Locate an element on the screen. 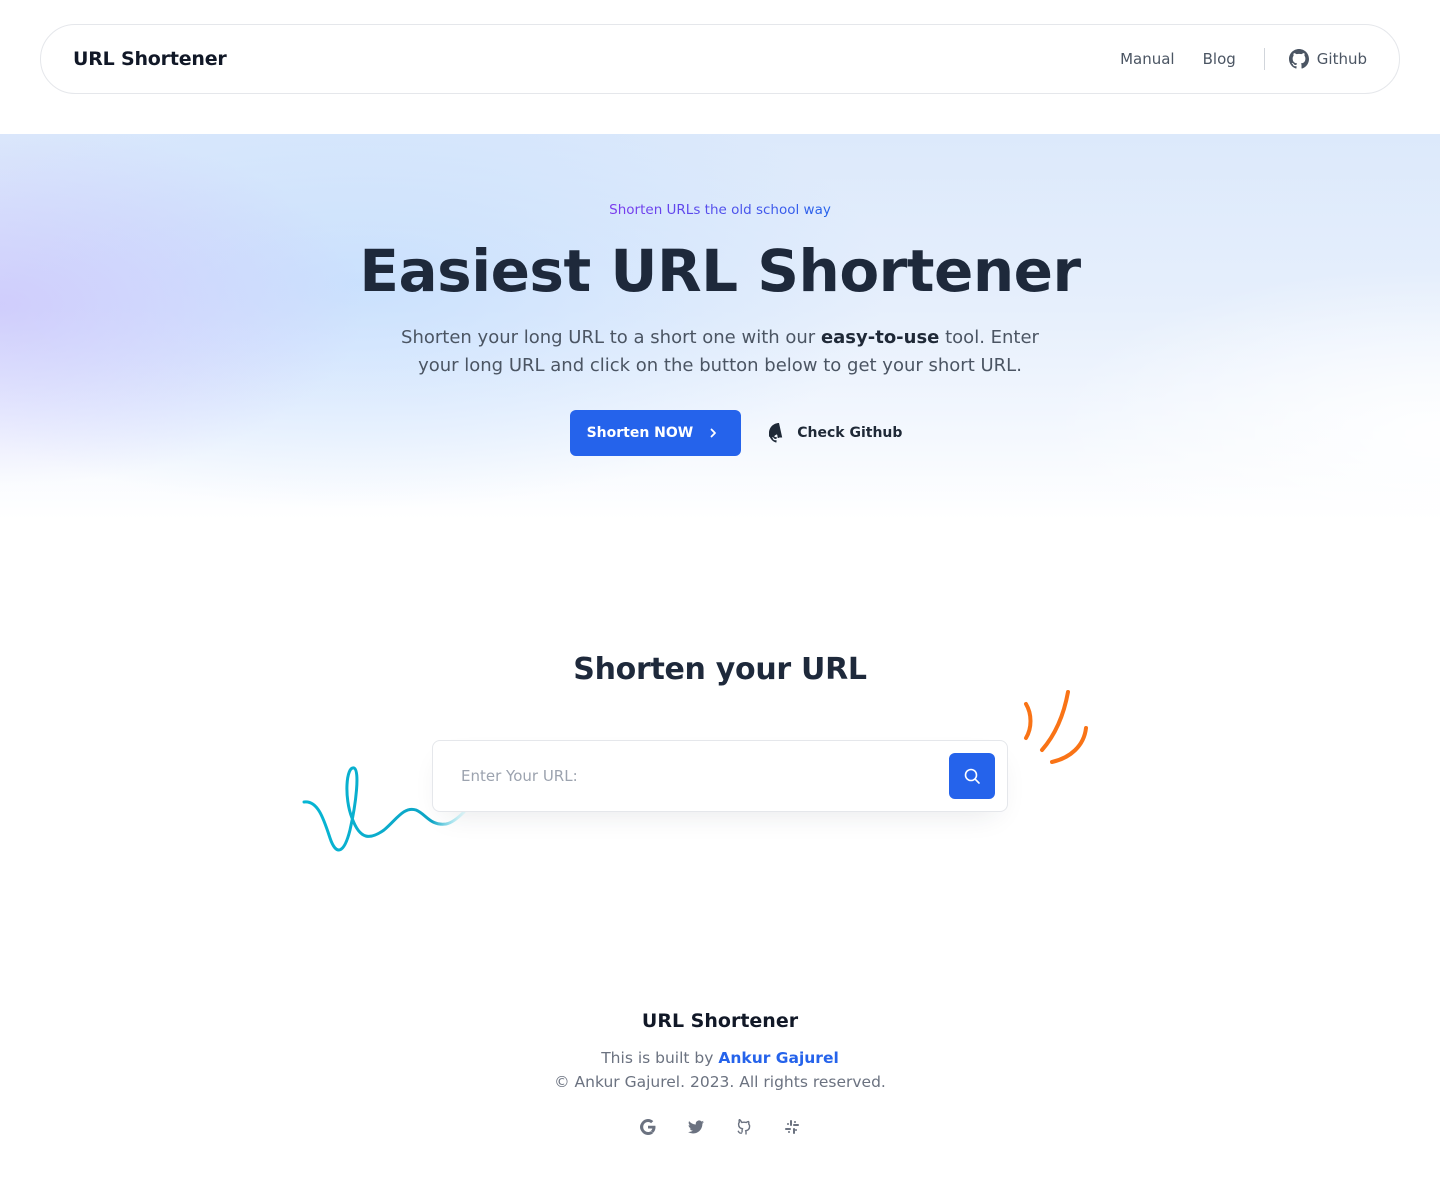 The height and width of the screenshot is (1188, 1440). google-icon is located at coordinates (648, 1127).